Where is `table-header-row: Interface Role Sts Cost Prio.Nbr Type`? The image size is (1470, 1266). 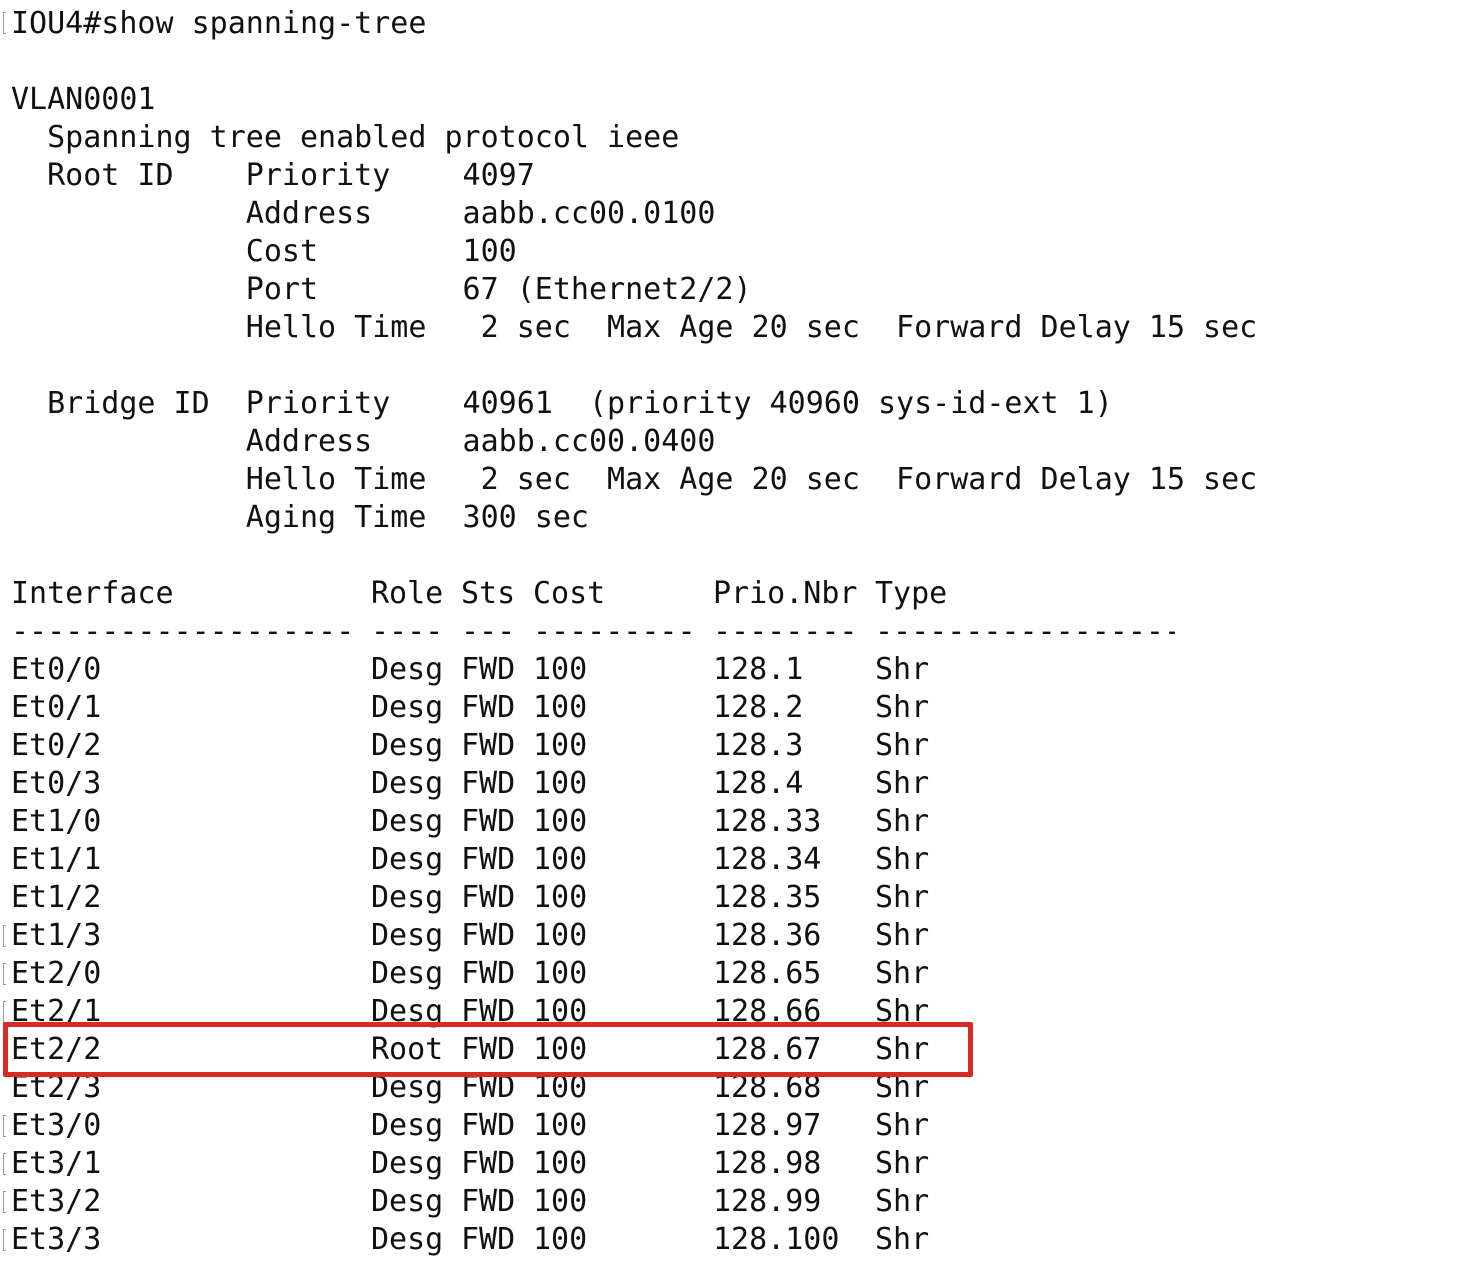 table-header-row: Interface Role Sts Cost Prio.Nbr Type is located at coordinates (737, 594).